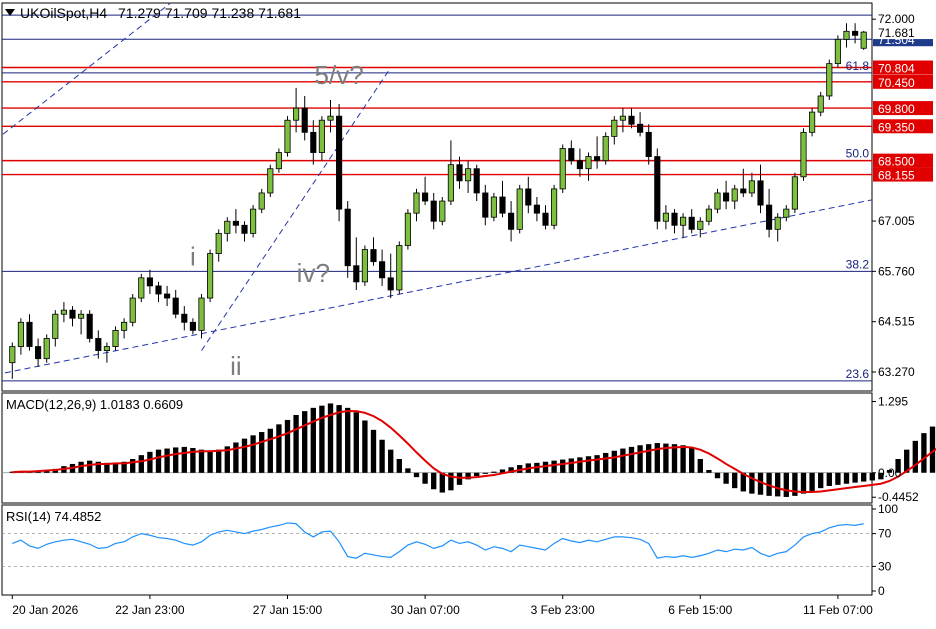 The width and height of the screenshot is (936, 629). Describe the element at coordinates (45, 610) in the screenshot. I see `time-axis-label-0: 20 Jan 2026` at that location.